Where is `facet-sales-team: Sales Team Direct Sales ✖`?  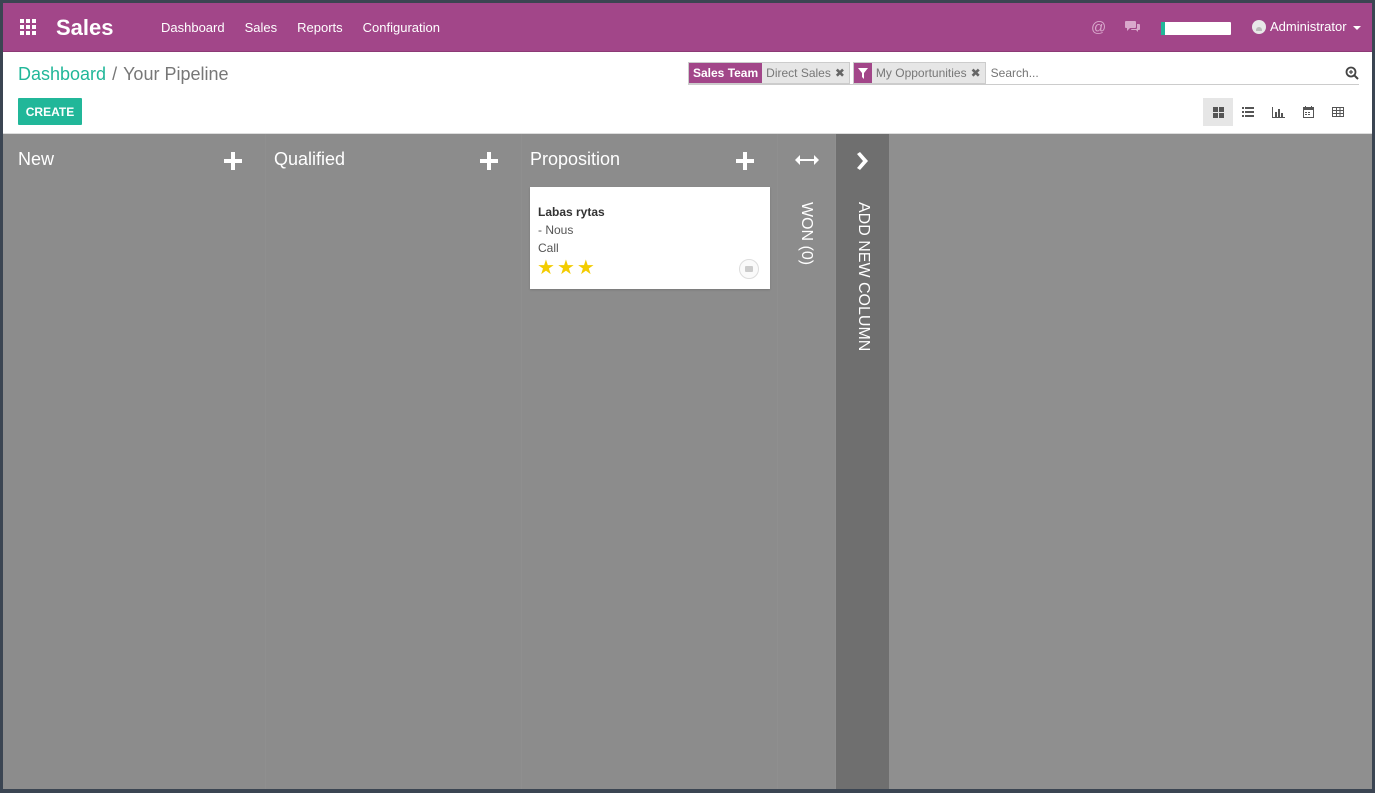
facet-sales-team: Sales Team Direct Sales ✖ is located at coordinates (769, 73).